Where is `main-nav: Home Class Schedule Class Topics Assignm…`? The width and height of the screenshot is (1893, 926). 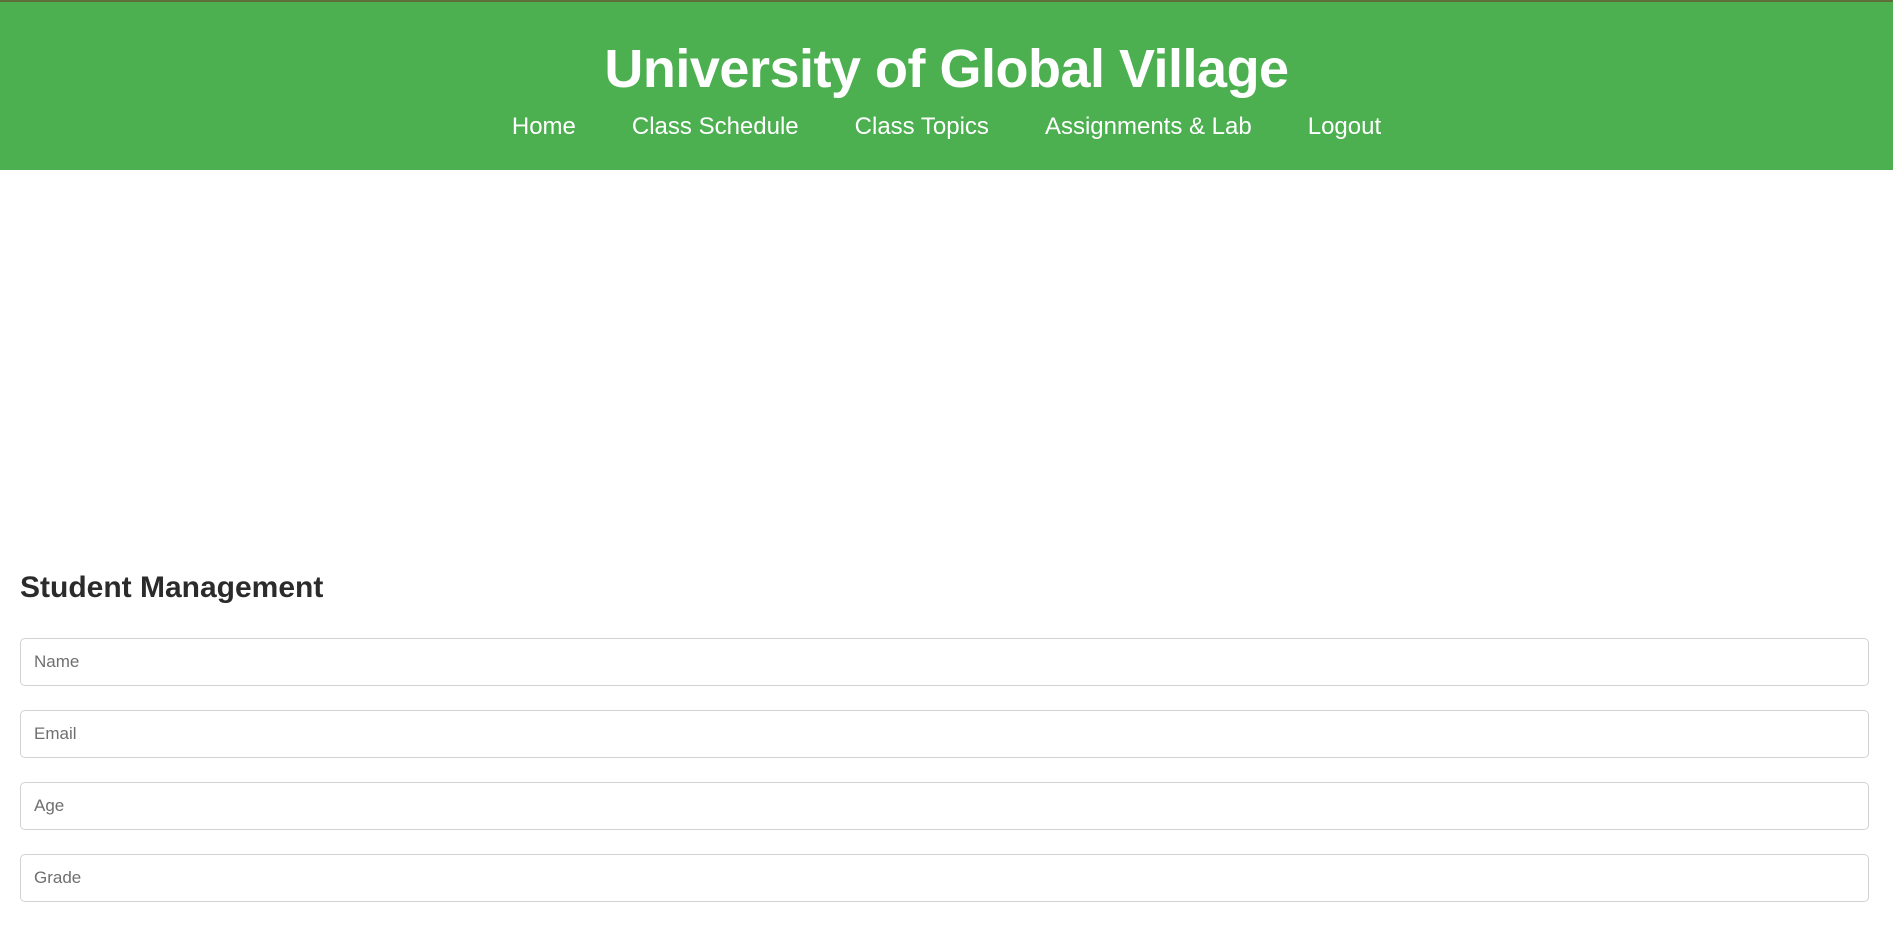
main-nav: Home Class Schedule Class Topics Assignm… is located at coordinates (946, 127).